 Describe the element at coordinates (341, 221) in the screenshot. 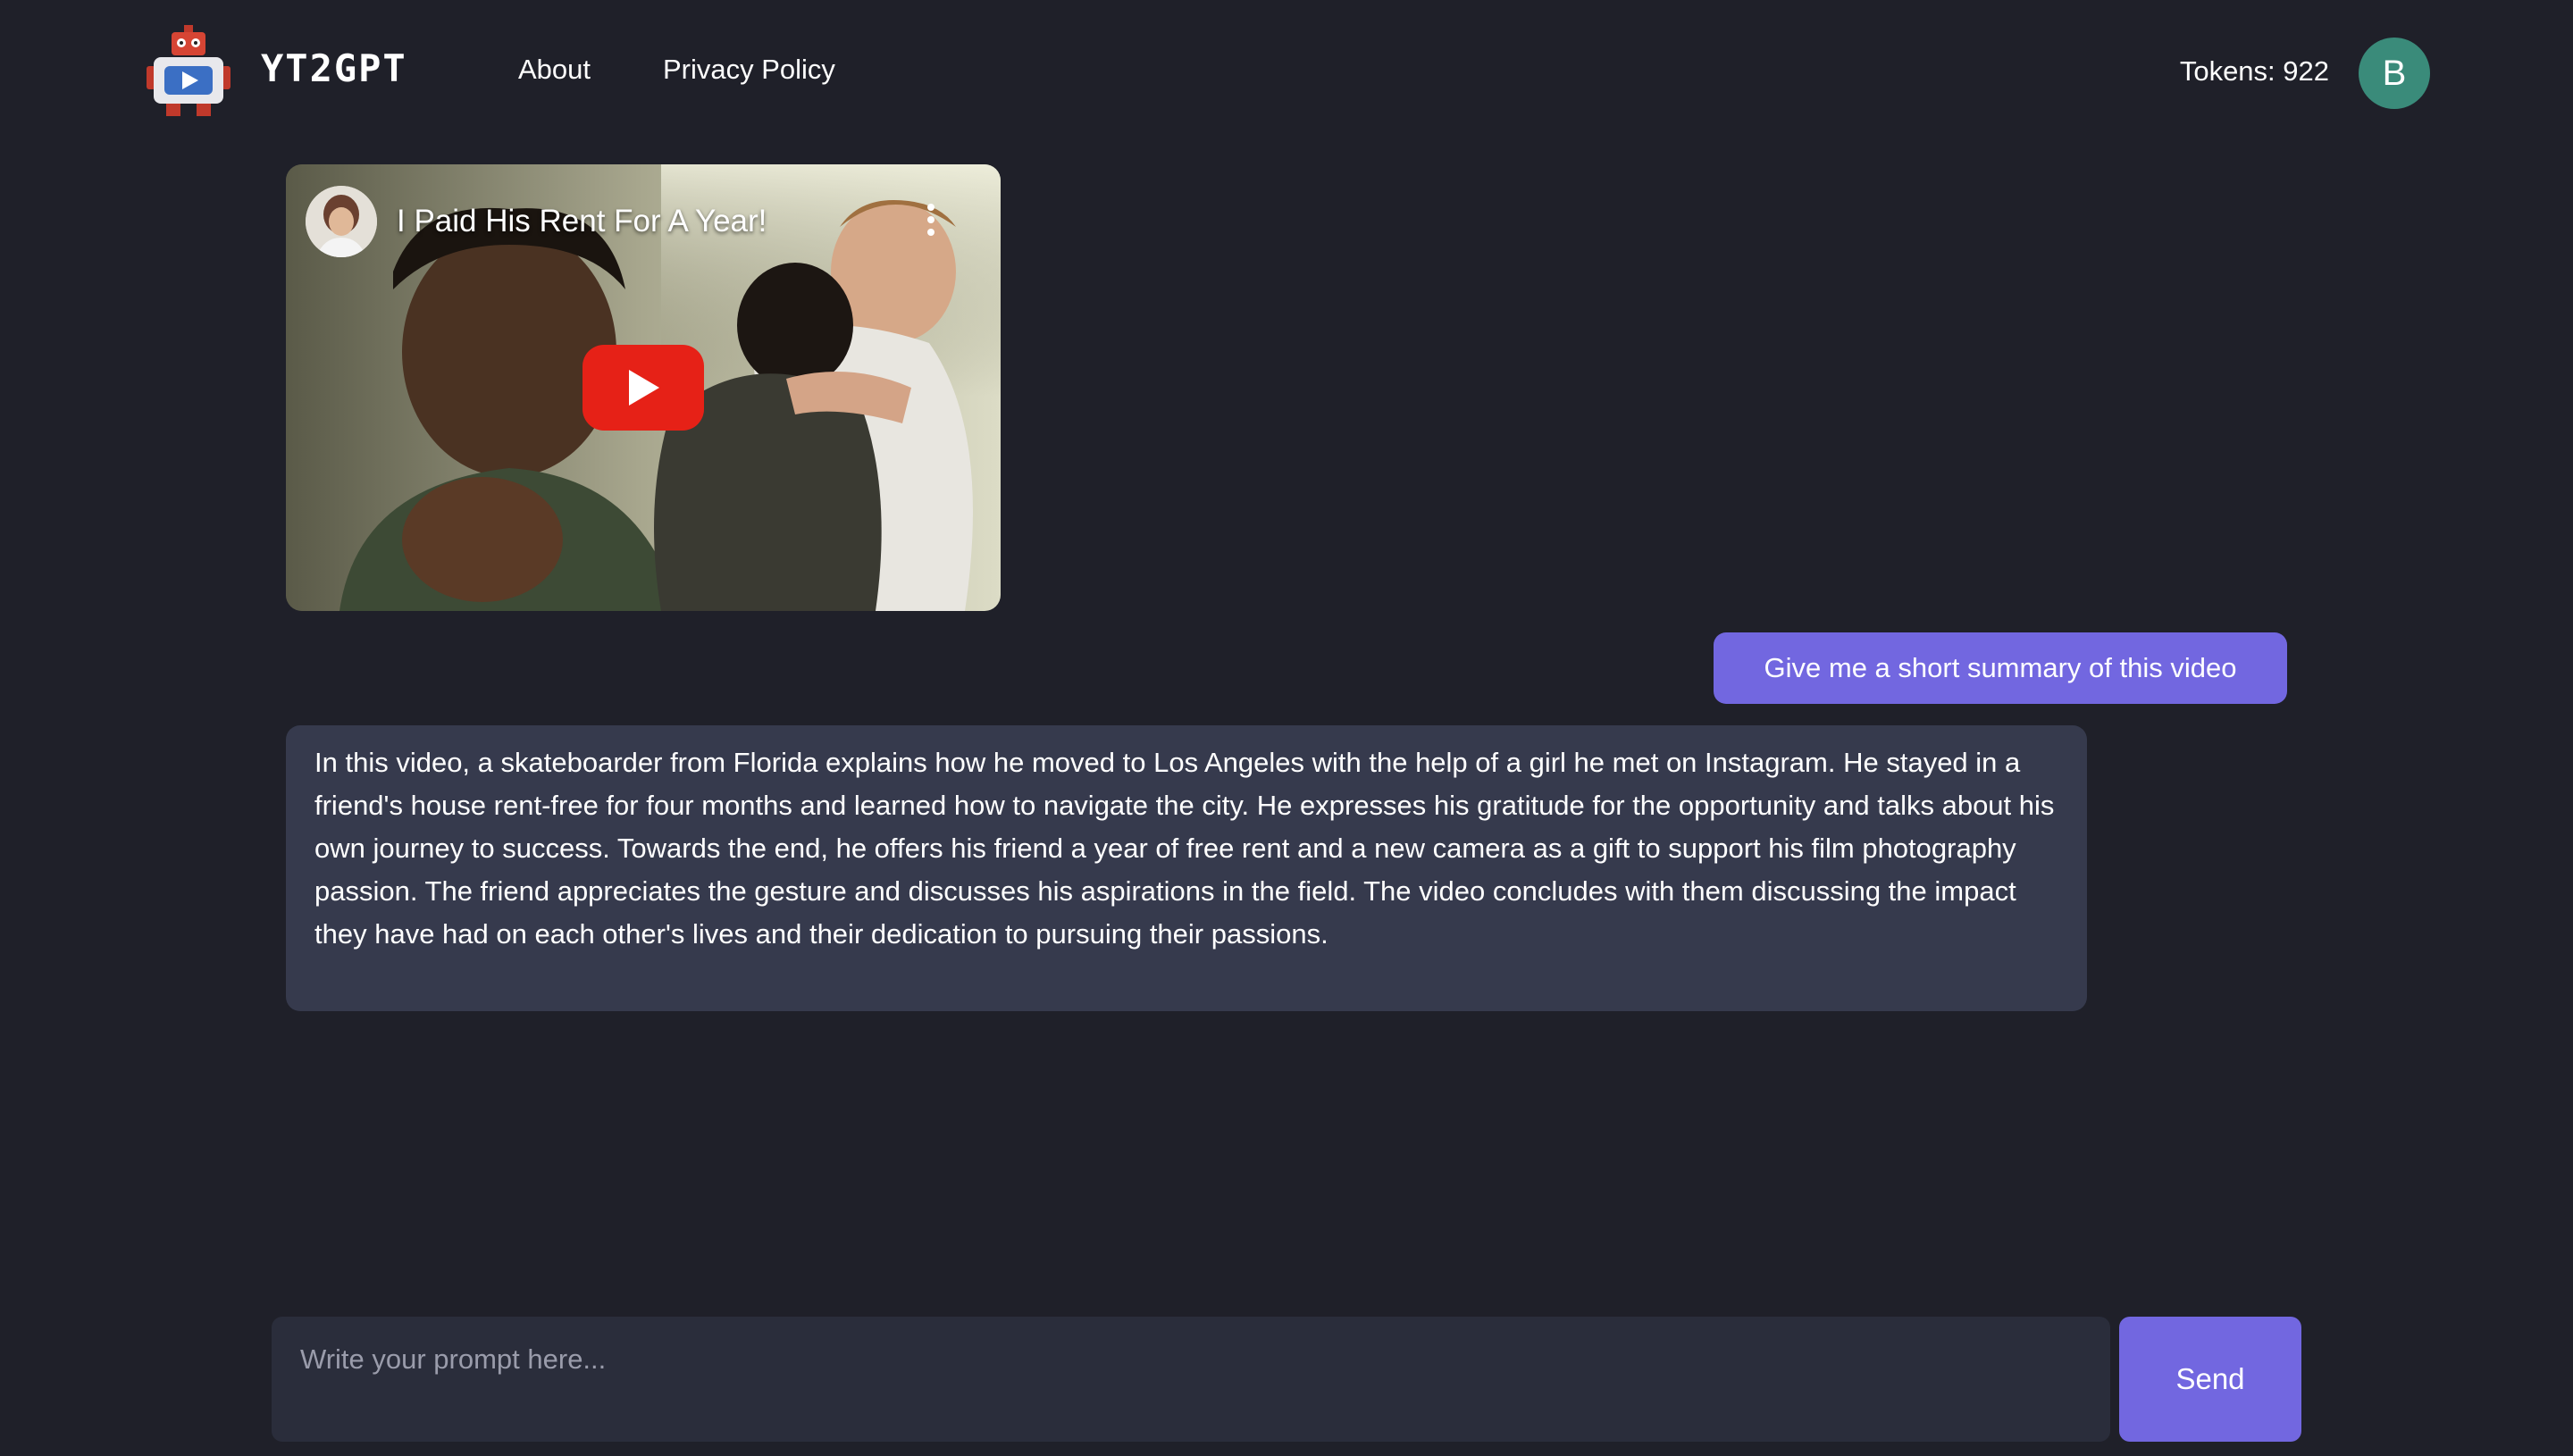

I see `channel-avatar` at that location.